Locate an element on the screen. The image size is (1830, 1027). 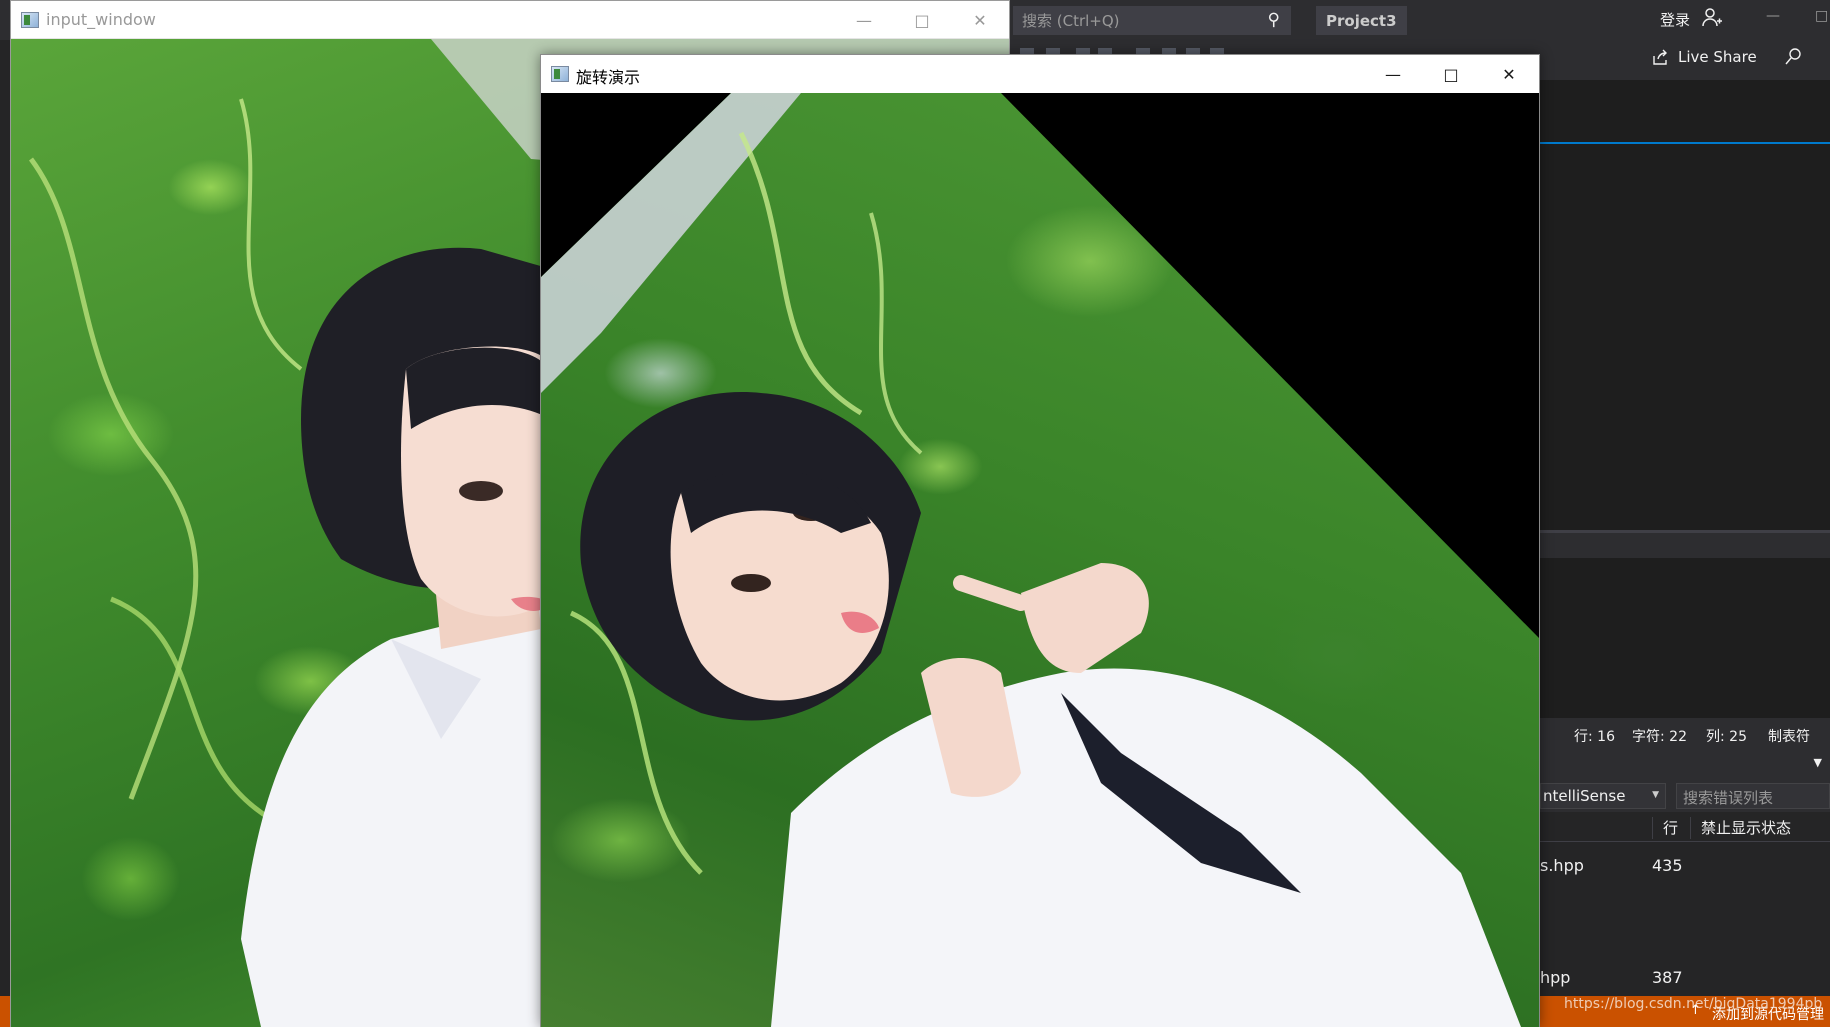
error-file: s.hpp is located at coordinates (1562, 865).